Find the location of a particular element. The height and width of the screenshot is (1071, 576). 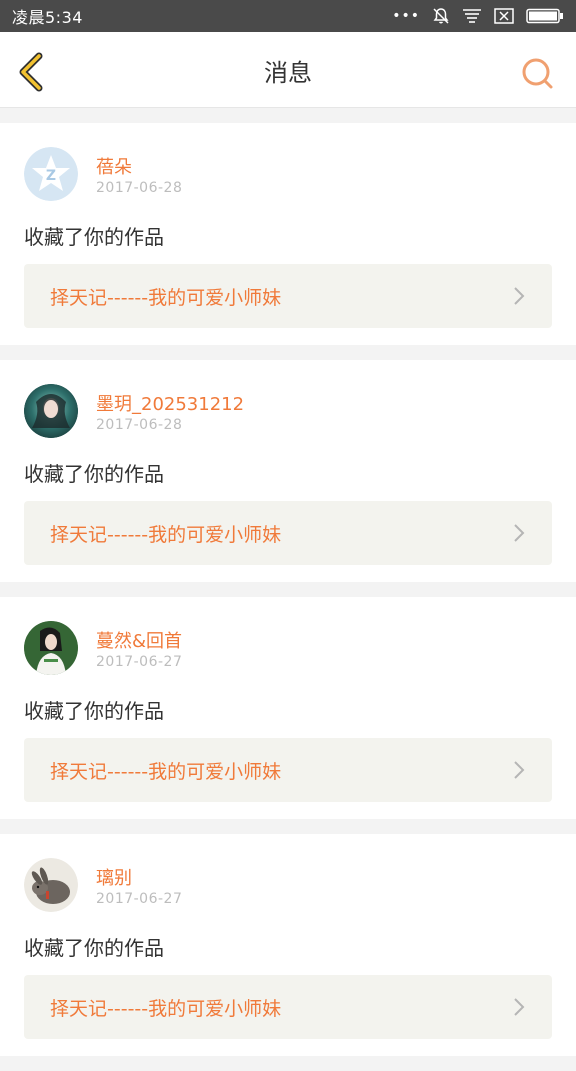

search-icon is located at coordinates (537, 76).